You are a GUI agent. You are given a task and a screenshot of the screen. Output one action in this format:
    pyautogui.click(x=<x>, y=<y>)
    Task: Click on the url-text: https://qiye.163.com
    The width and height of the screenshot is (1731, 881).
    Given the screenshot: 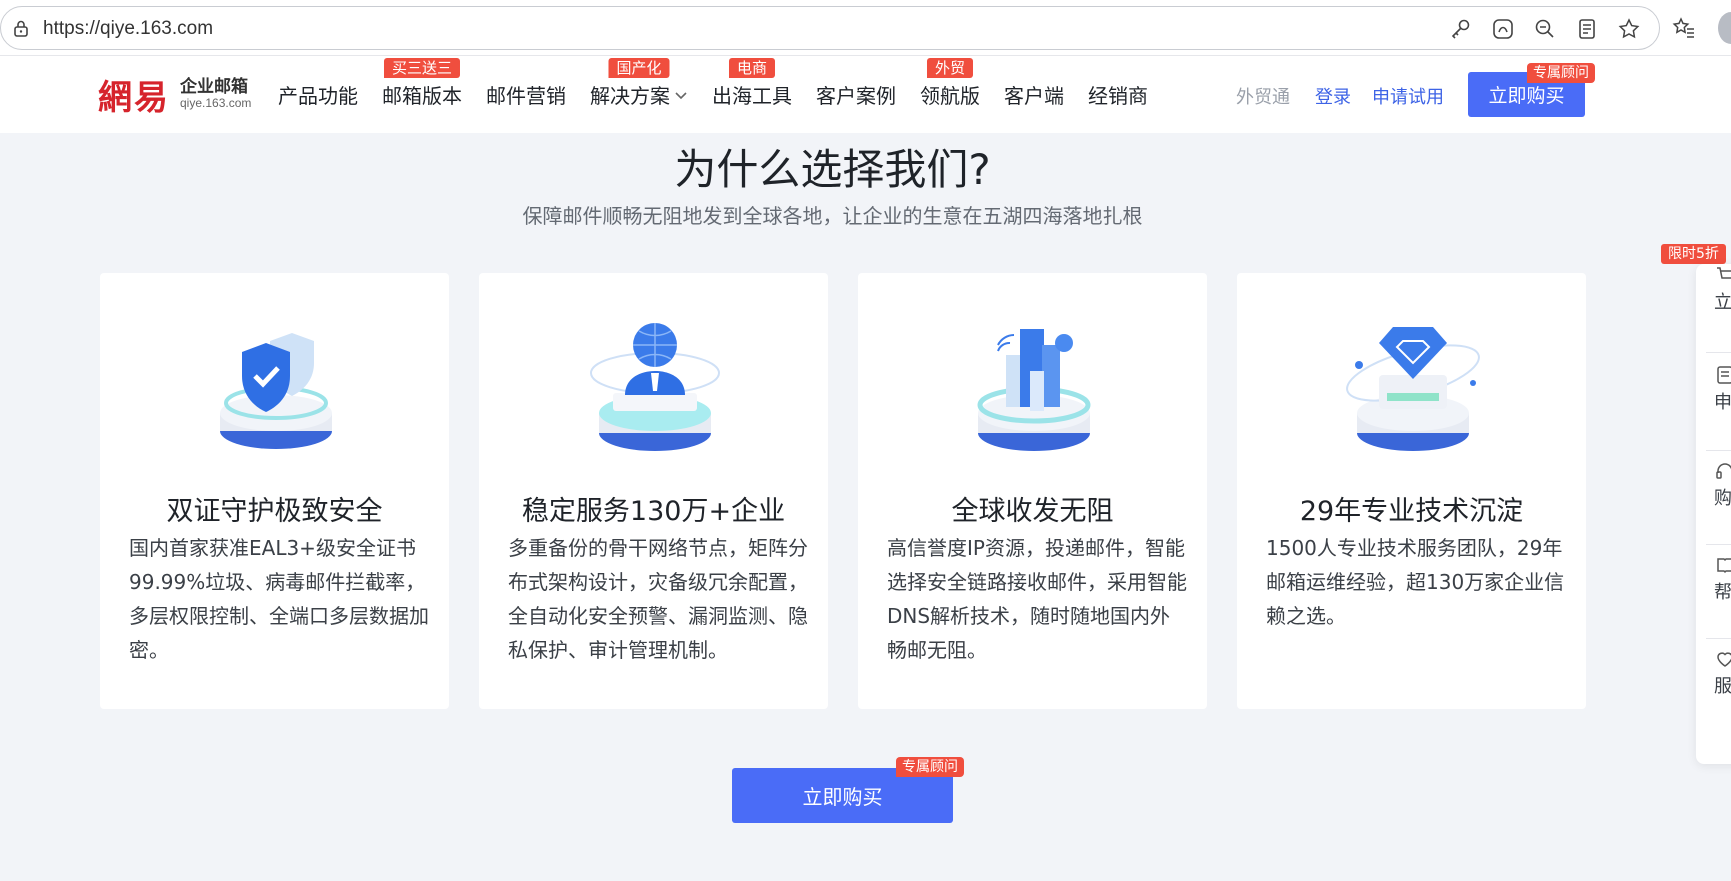 What is the action you would take?
    pyautogui.click(x=128, y=29)
    